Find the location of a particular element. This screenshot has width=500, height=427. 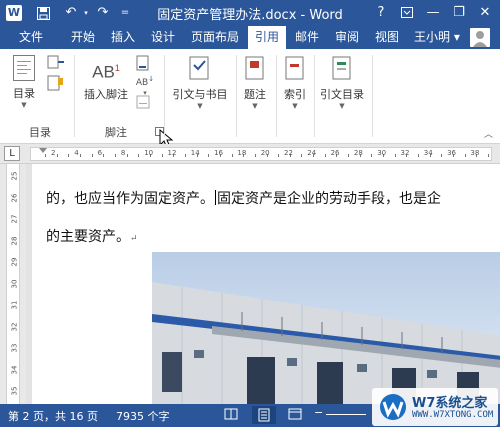

captions-button: 题注 ▼ is located at coordinates (255, 82).